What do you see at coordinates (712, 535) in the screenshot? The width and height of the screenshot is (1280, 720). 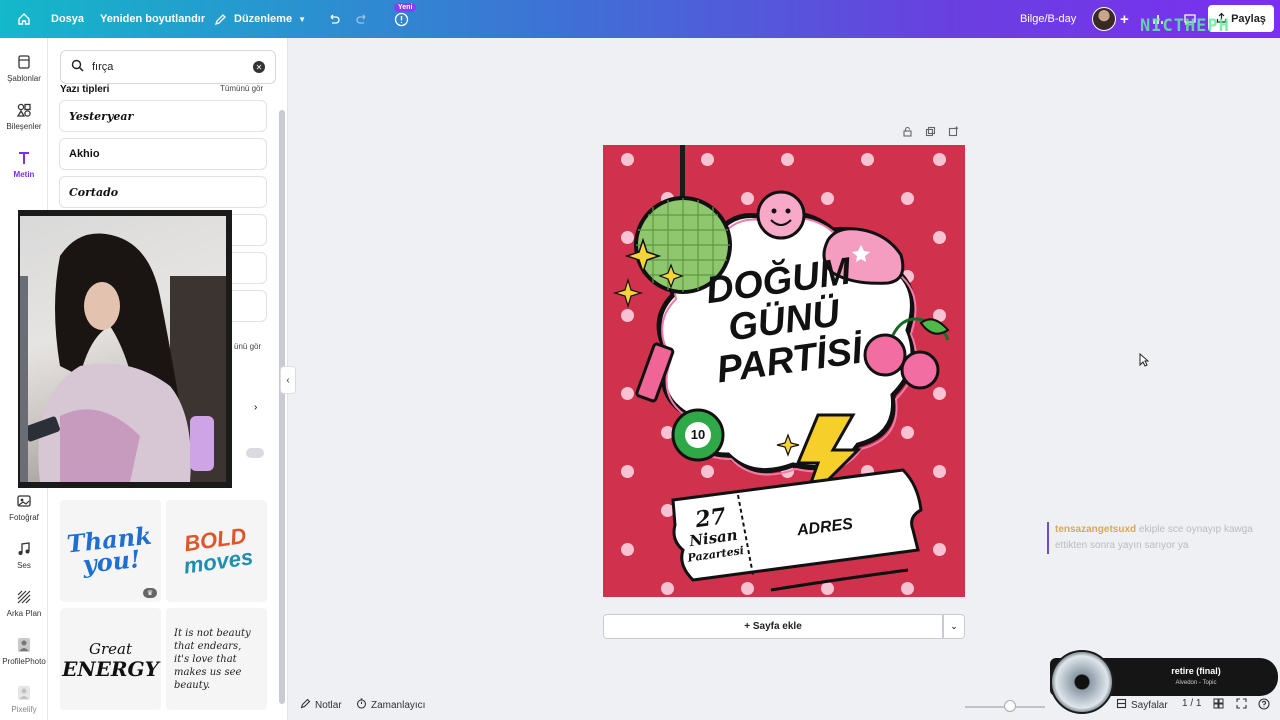 I see `event-date: 27 Nisan Pazartesi` at bounding box center [712, 535].